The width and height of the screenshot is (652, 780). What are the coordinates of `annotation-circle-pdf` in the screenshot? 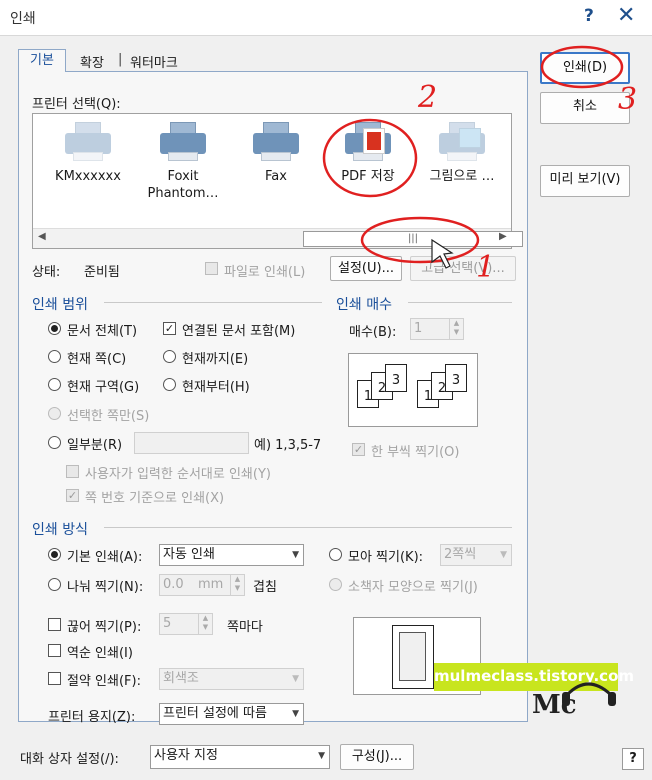 It's located at (370, 158).